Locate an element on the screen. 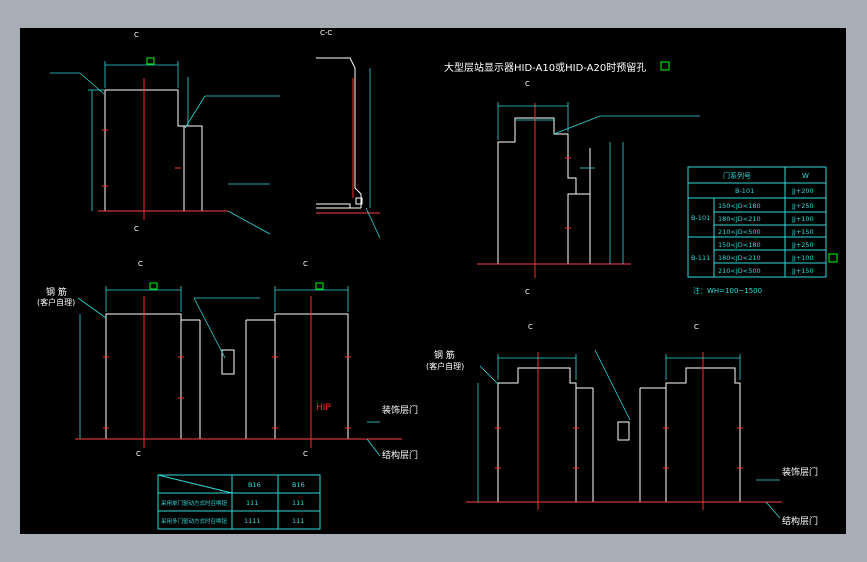 This screenshot has width=867, height=562. dimensions-c is located at coordinates (229, 371).